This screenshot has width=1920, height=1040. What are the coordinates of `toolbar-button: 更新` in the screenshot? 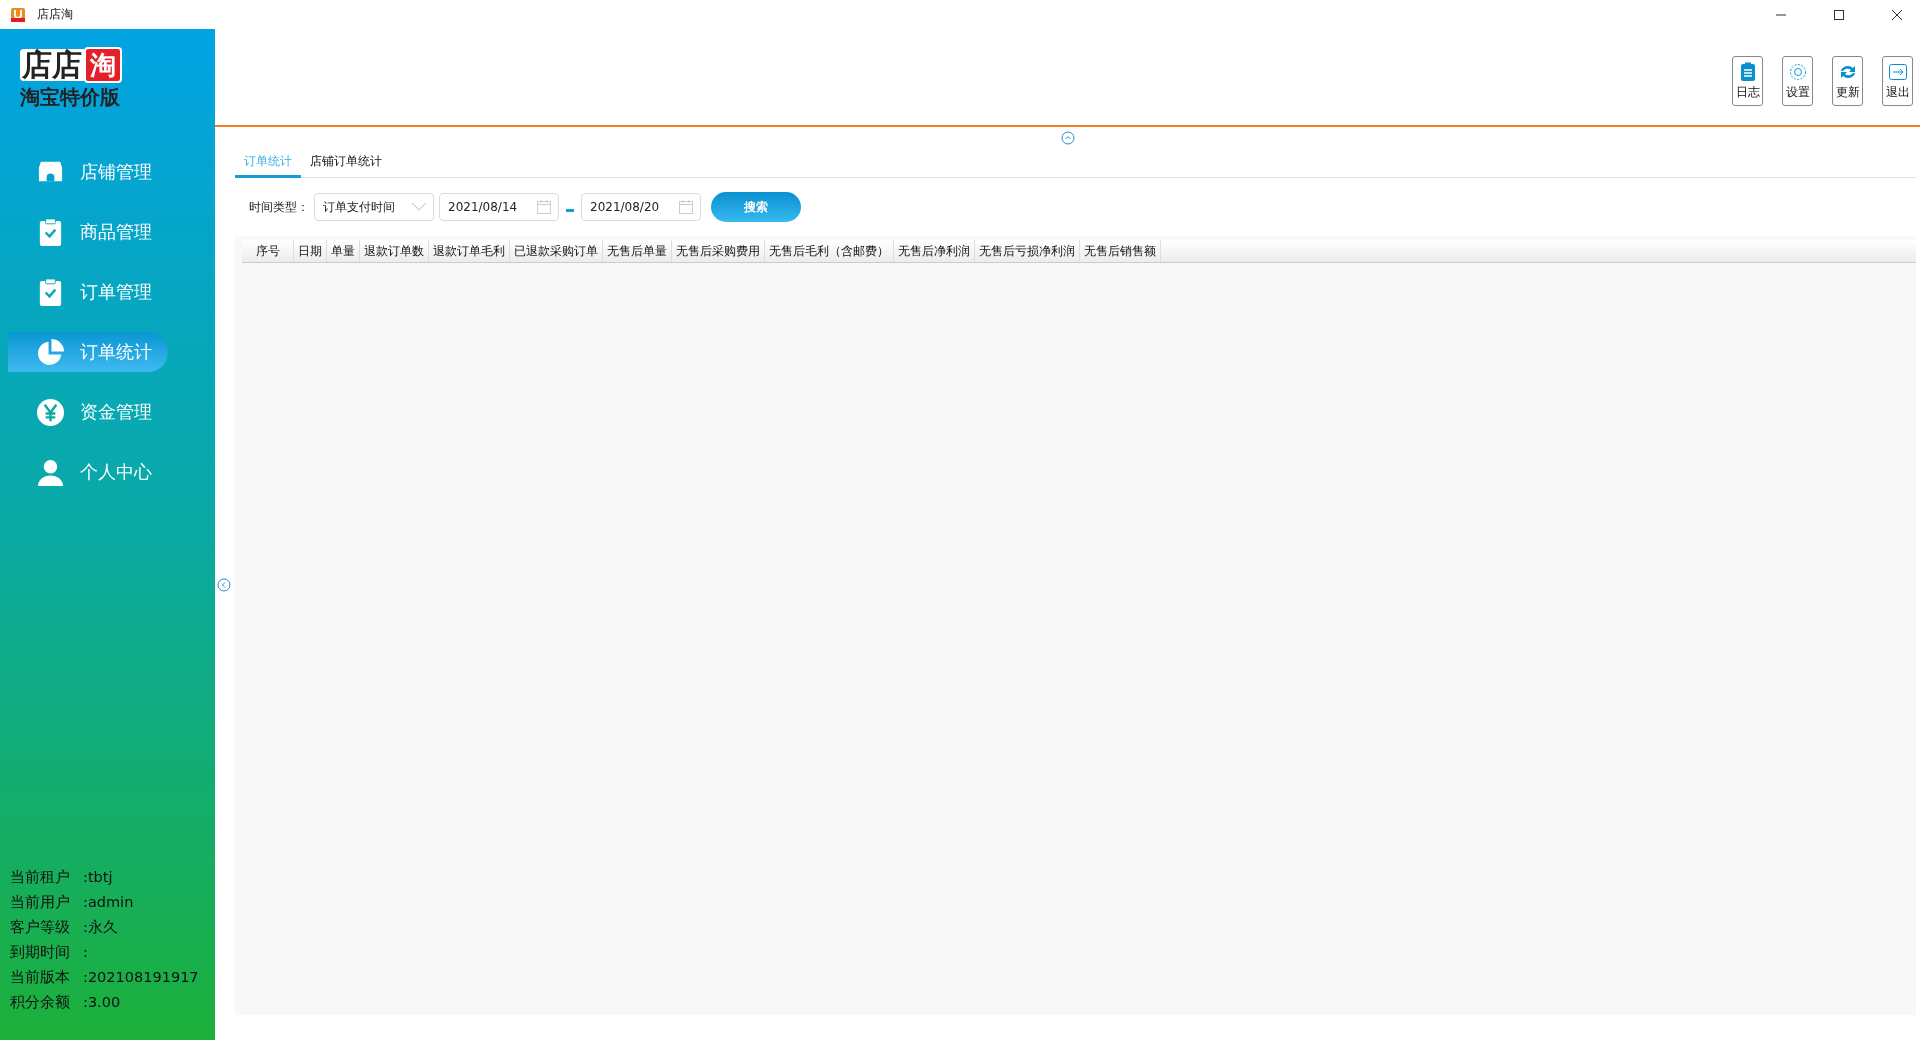 It's located at (1847, 81).